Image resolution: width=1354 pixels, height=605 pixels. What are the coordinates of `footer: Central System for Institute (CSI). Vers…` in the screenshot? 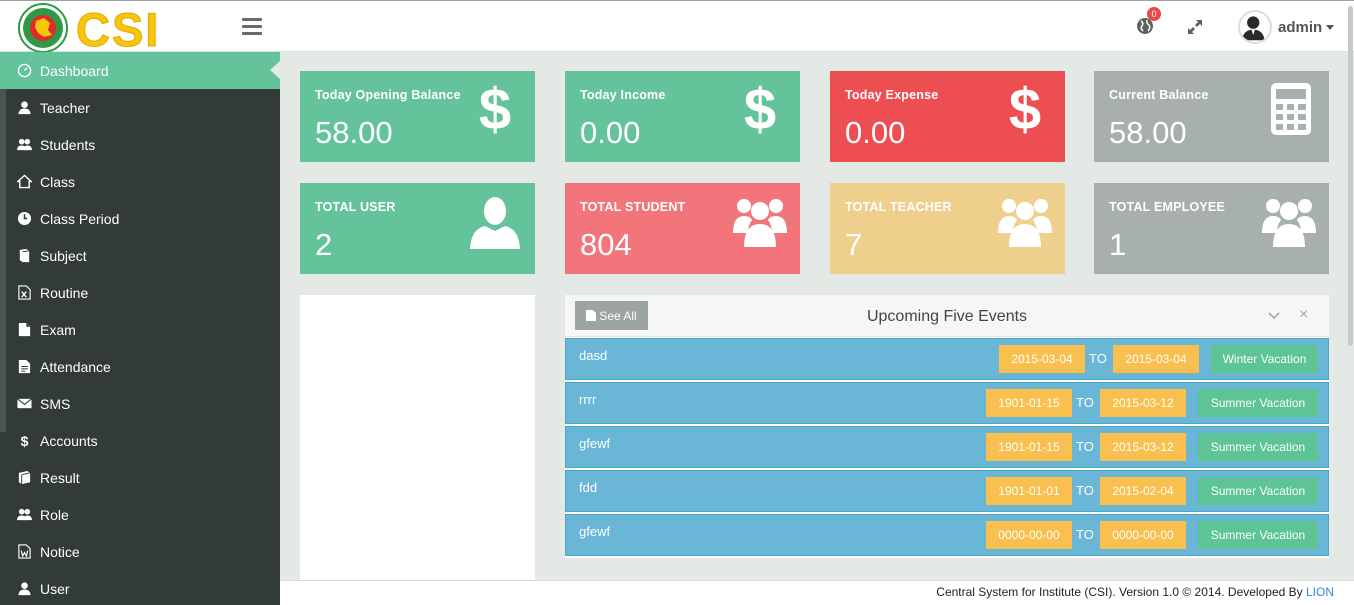 It's located at (817, 592).